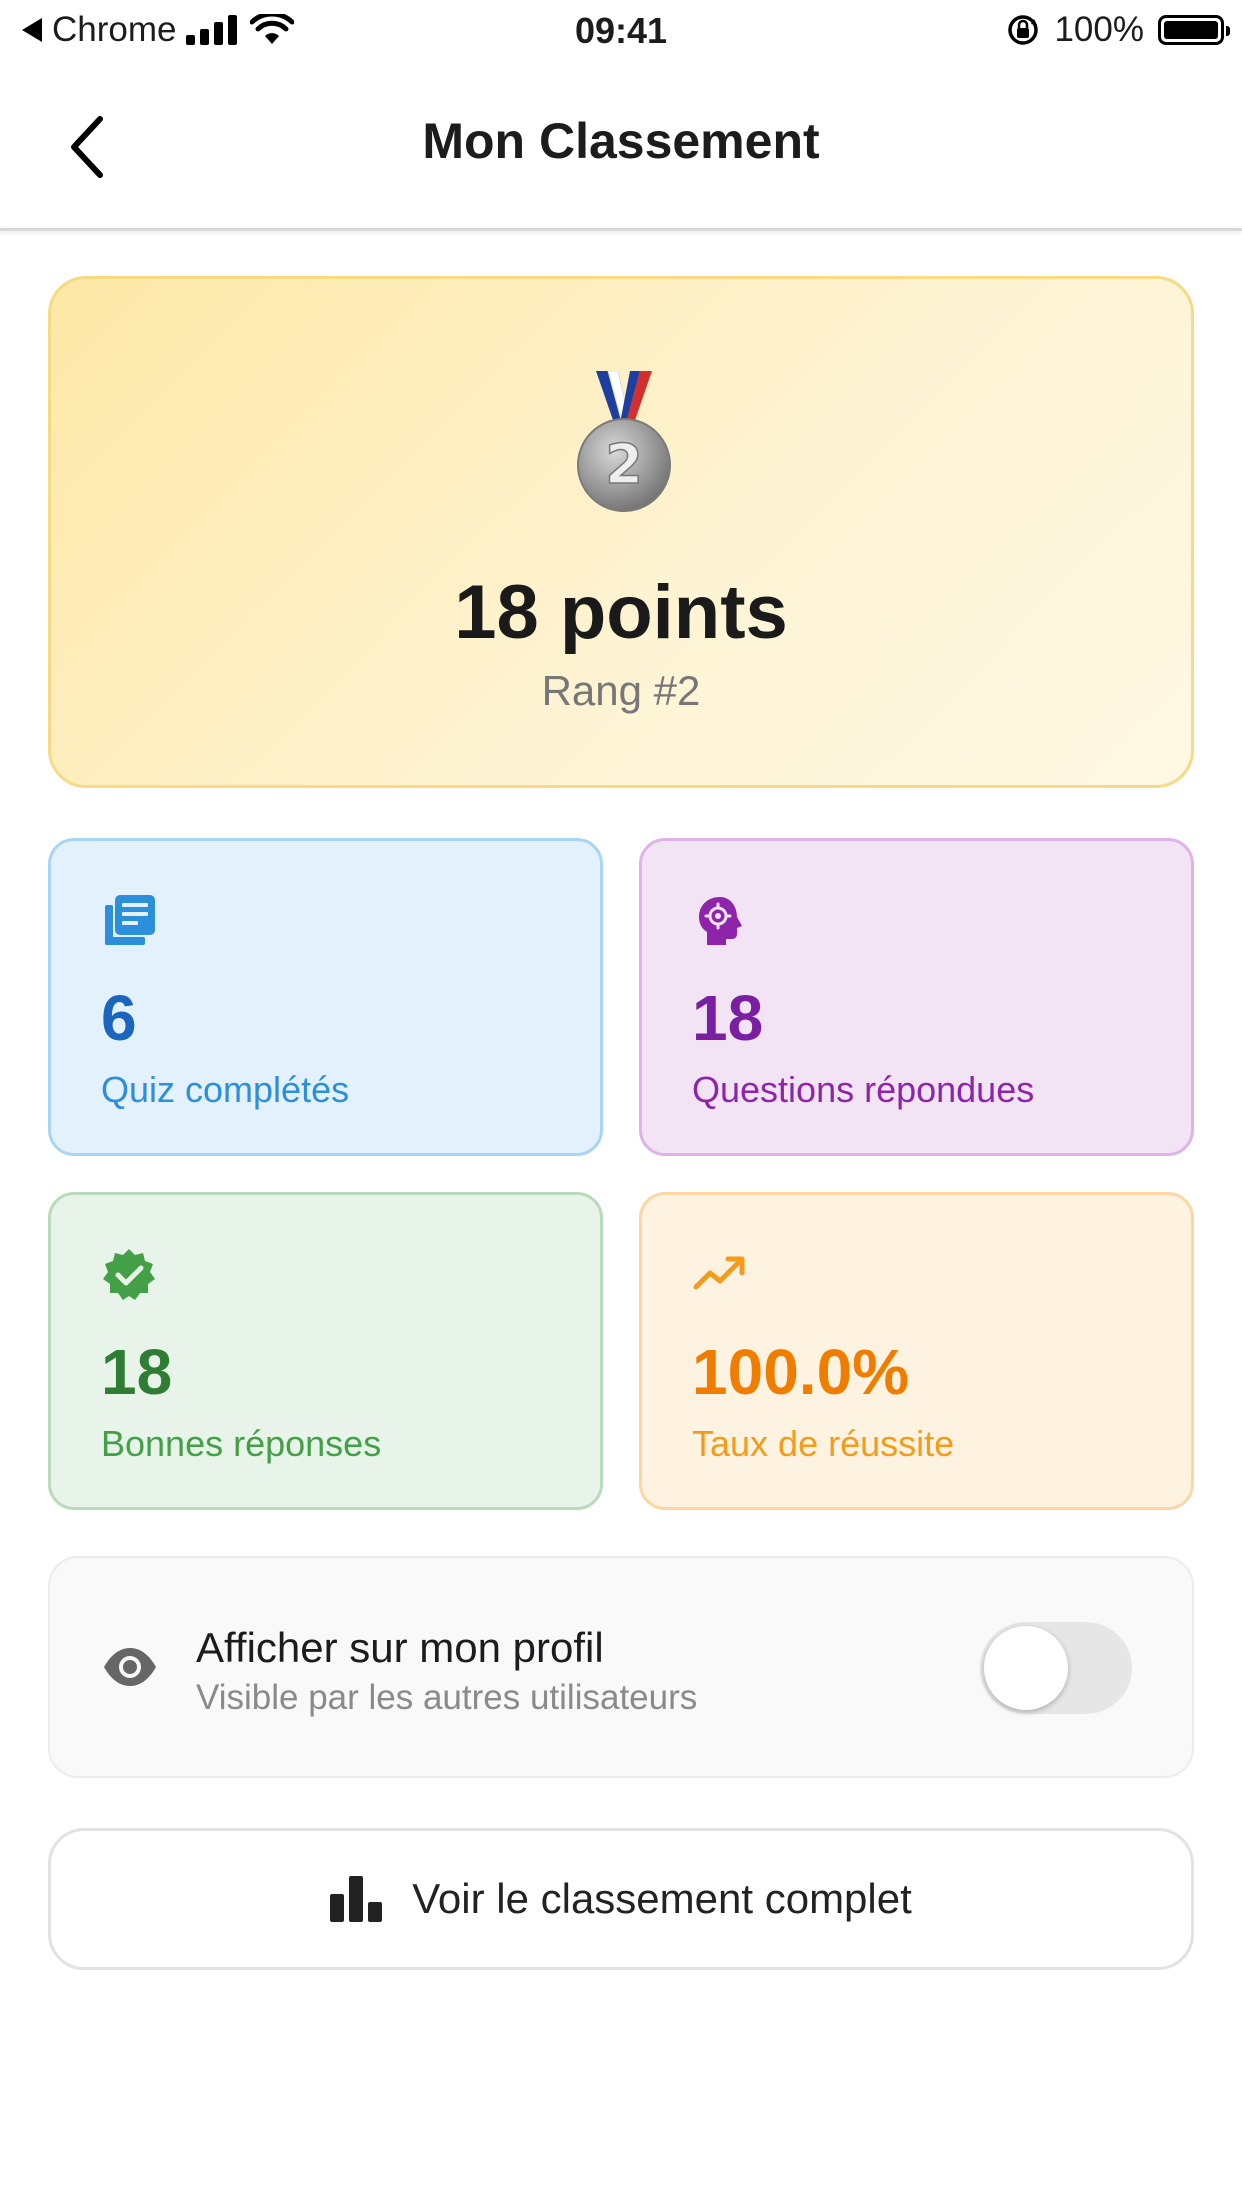 The image size is (1242, 2208). I want to click on points-value: 18 points, so click(621, 612).